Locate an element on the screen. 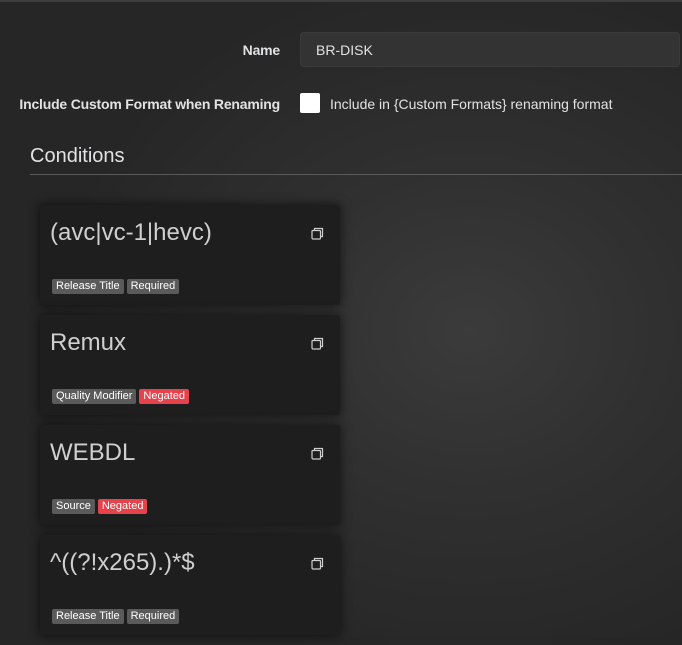 The image size is (682, 645). rename-checkbox is located at coordinates (310, 103).